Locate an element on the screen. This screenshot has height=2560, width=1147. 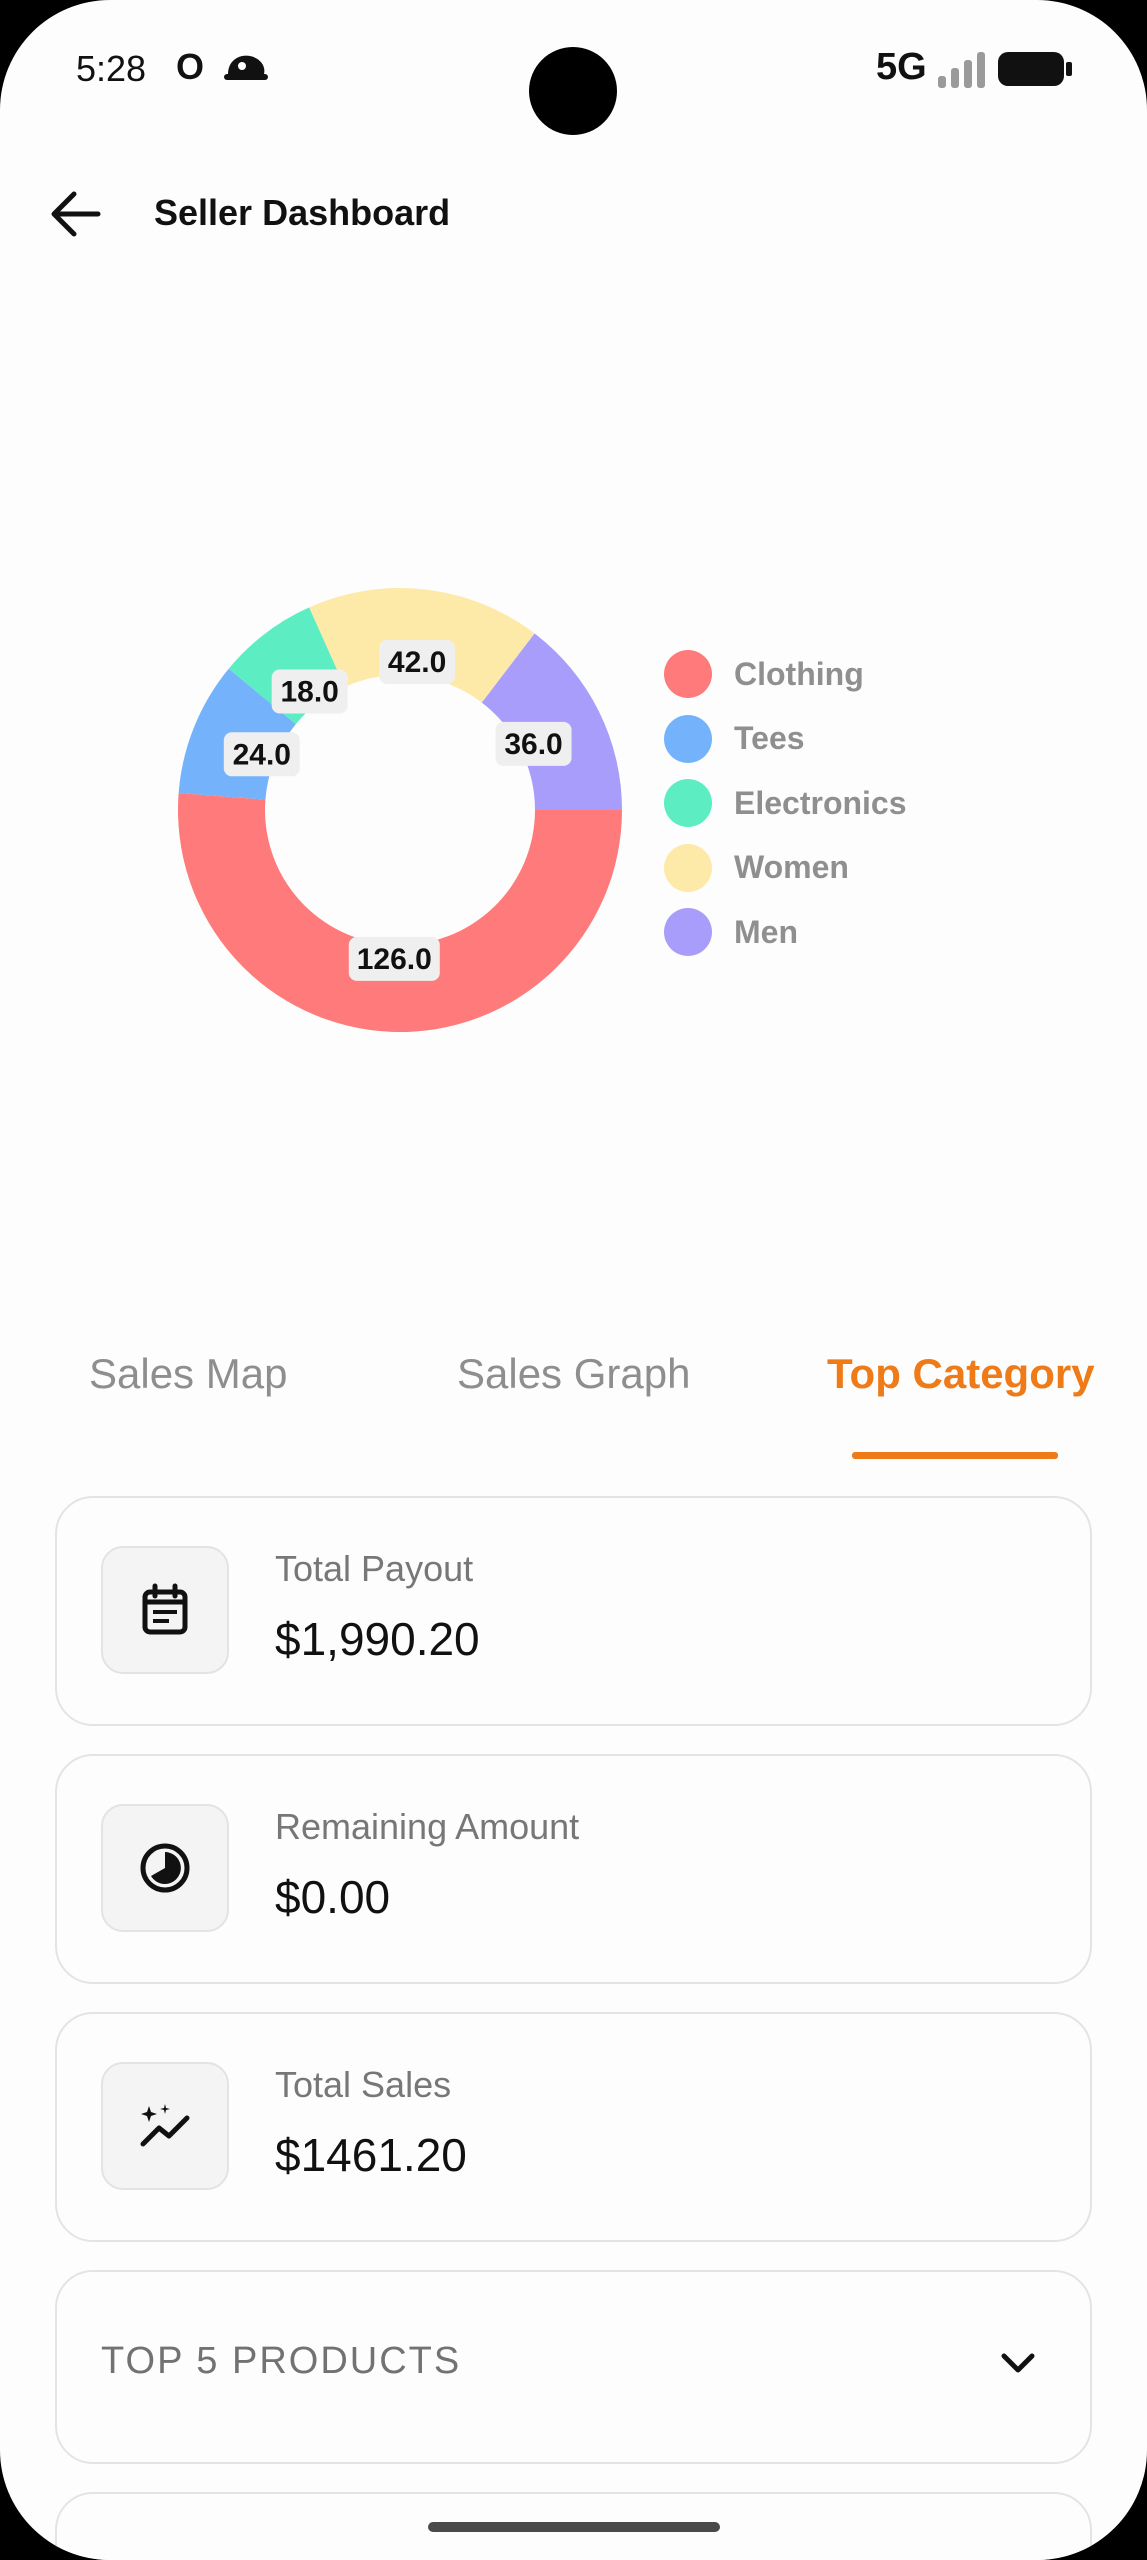
svg-text: 18.0 is located at coordinates (309, 692).